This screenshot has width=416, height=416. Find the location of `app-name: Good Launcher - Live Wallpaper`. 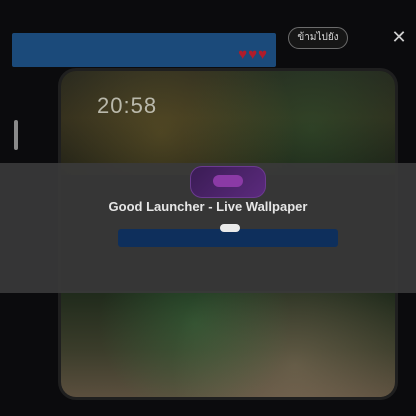

app-name: Good Launcher - Live Wallpaper is located at coordinates (208, 206).